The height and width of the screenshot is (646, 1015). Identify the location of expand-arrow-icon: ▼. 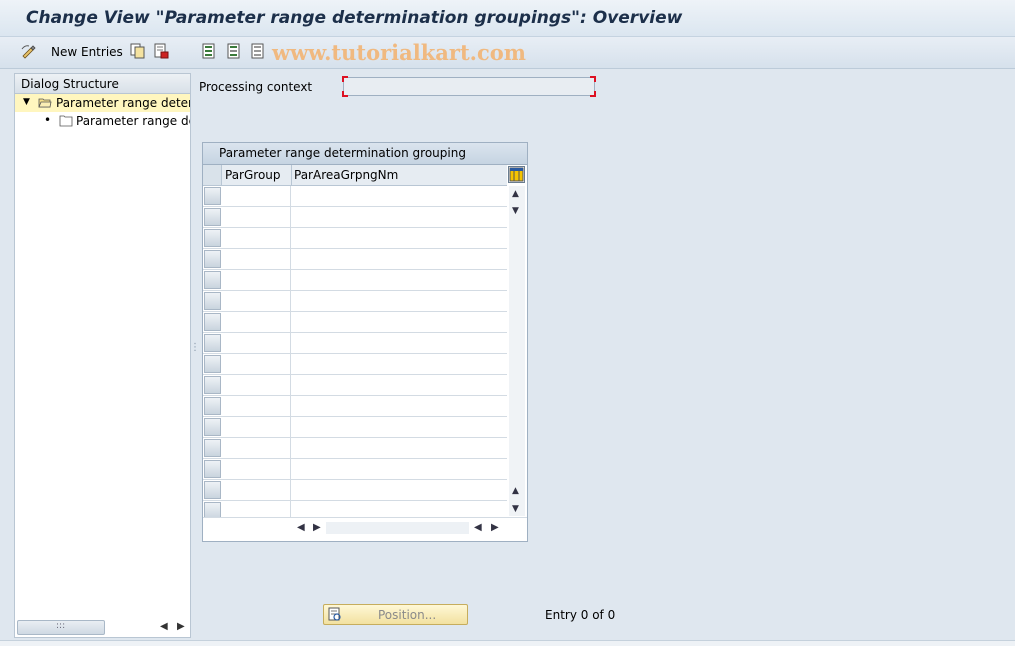
(26, 102).